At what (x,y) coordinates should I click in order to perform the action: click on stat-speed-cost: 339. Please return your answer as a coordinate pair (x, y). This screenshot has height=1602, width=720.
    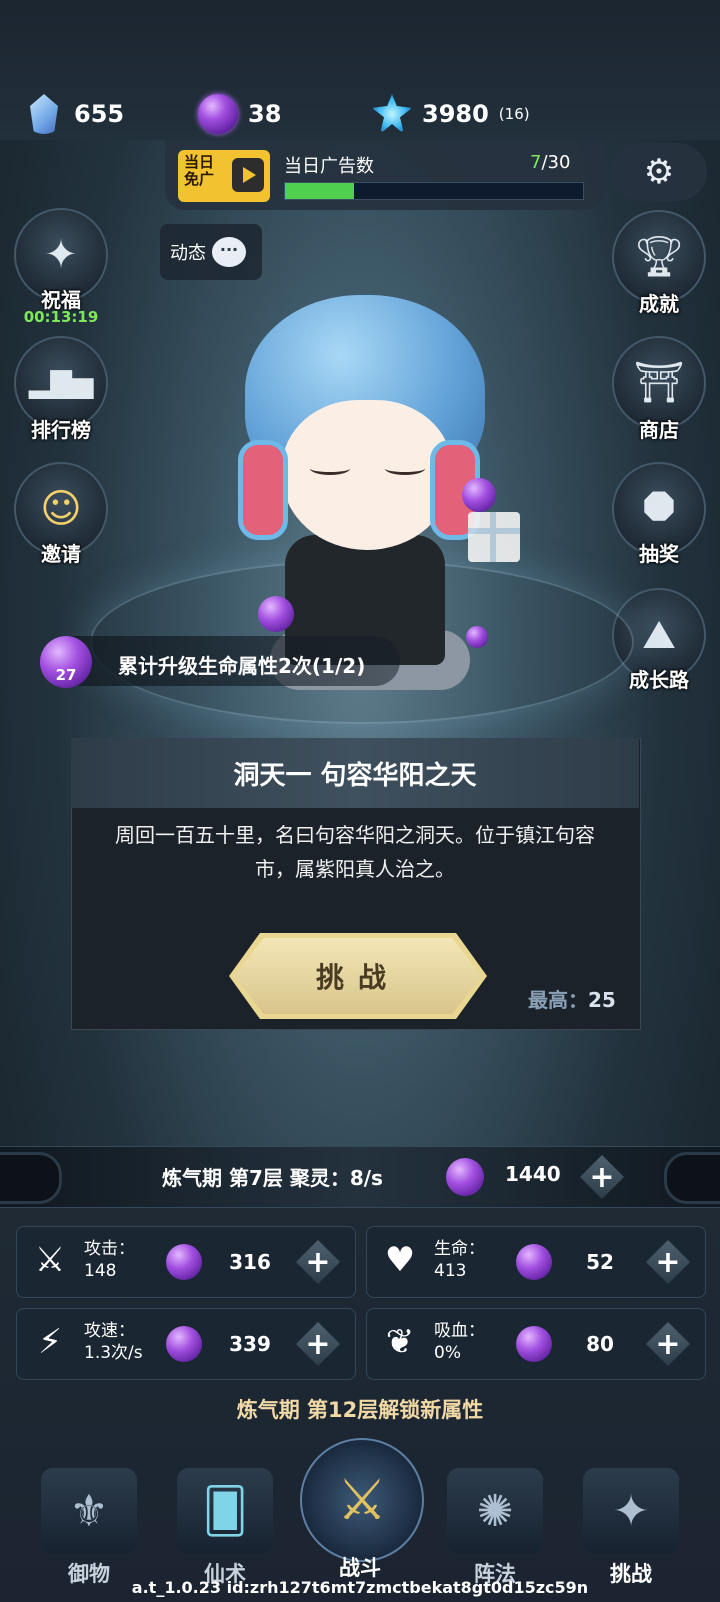
    Looking at the image, I should click on (250, 1344).